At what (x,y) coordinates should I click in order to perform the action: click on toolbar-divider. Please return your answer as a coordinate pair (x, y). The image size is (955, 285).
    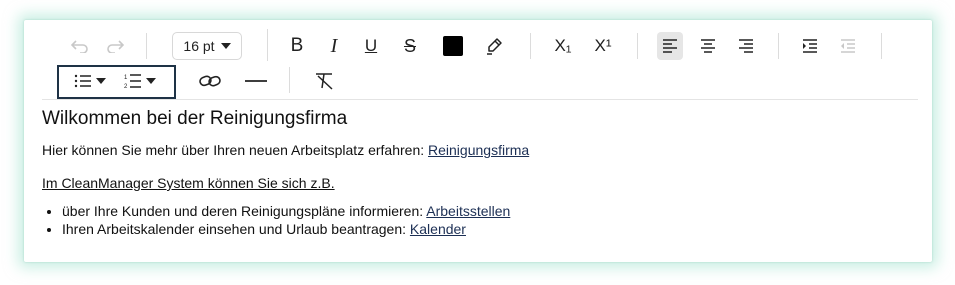
    Looking at the image, I should click on (480, 99).